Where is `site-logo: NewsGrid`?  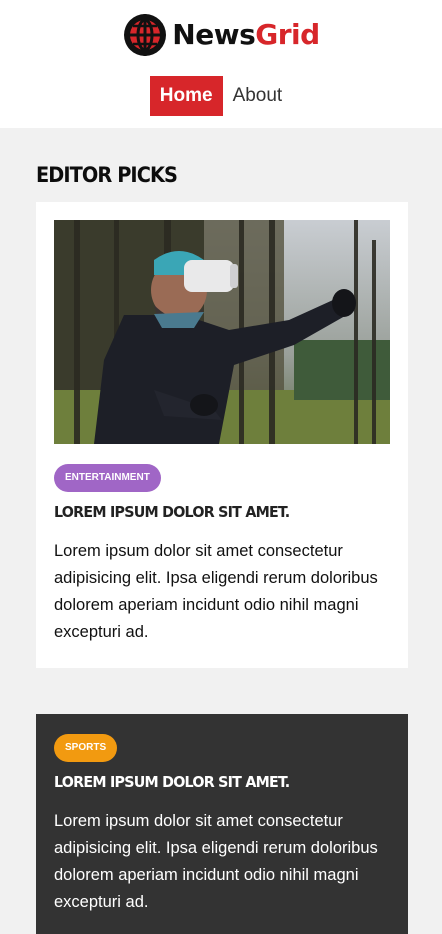
site-logo: NewsGrid is located at coordinates (221, 35).